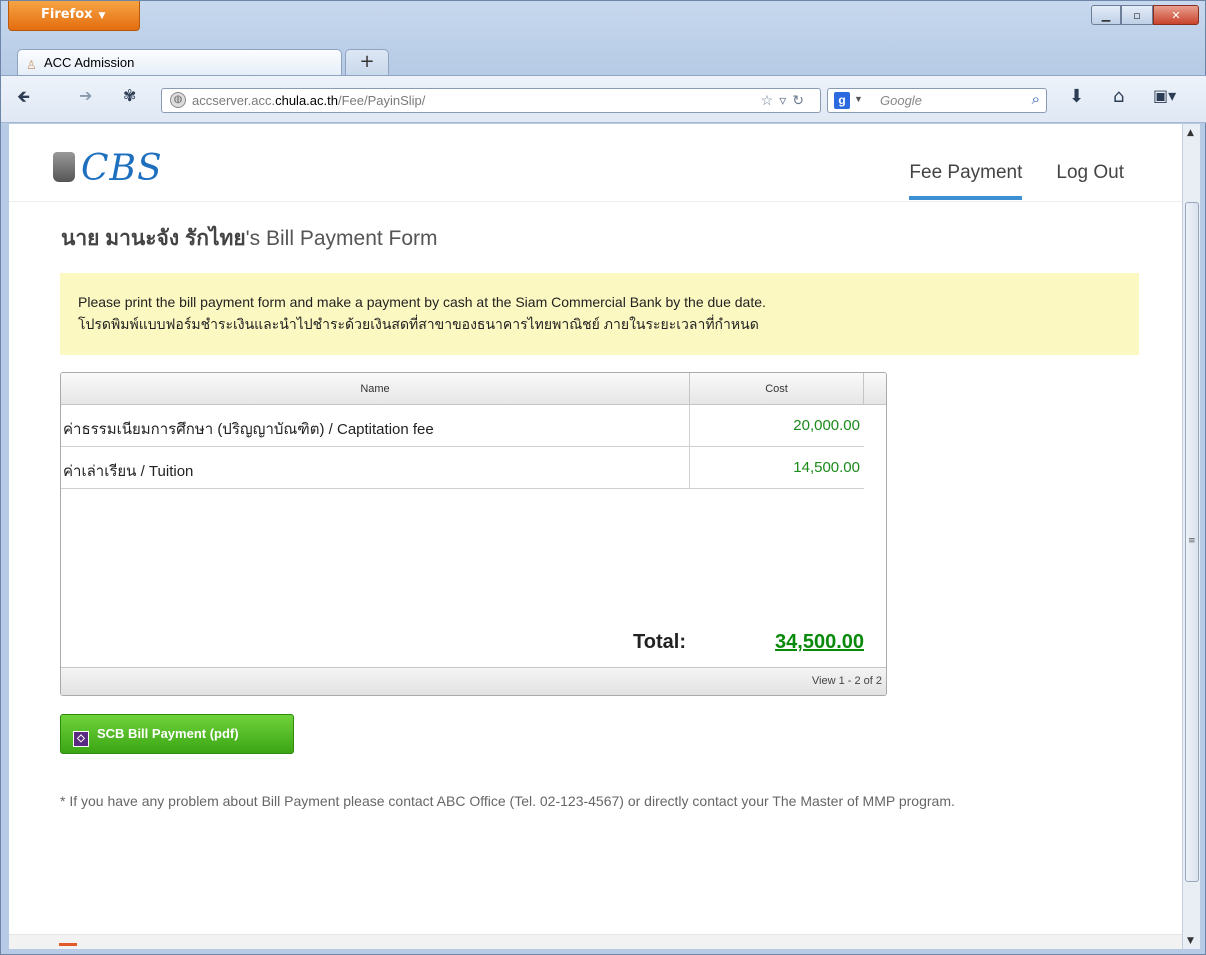 This screenshot has height=955, width=1206. What do you see at coordinates (375, 467) in the screenshot?
I see `fee-name-cell: ค่าเล่าเรียน / Tuition` at bounding box center [375, 467].